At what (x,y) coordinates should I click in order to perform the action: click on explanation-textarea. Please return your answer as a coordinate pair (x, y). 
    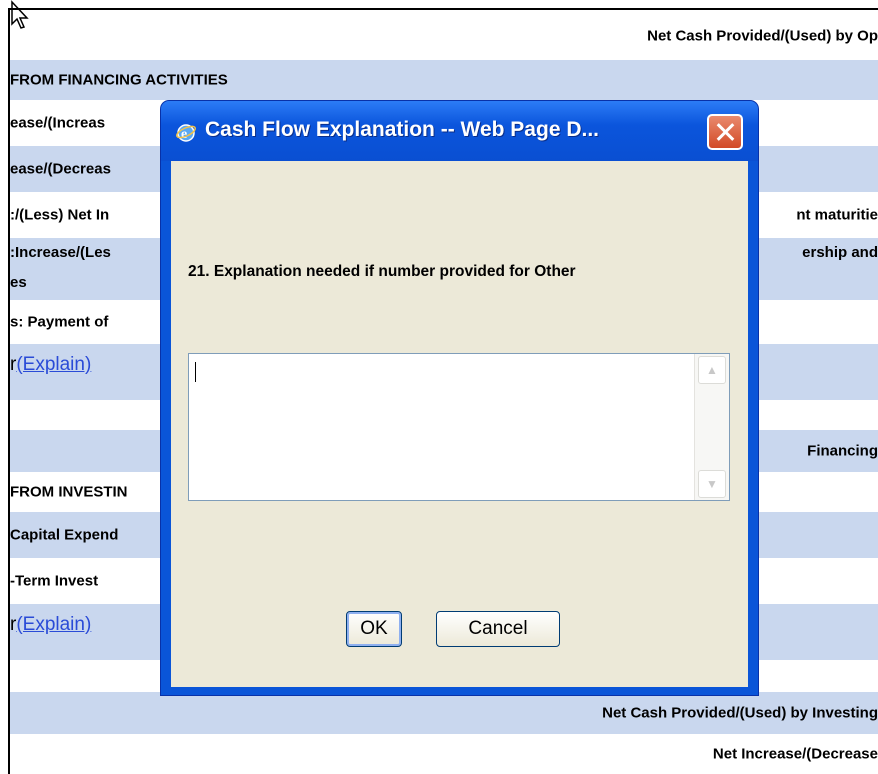
    Looking at the image, I should click on (442, 427).